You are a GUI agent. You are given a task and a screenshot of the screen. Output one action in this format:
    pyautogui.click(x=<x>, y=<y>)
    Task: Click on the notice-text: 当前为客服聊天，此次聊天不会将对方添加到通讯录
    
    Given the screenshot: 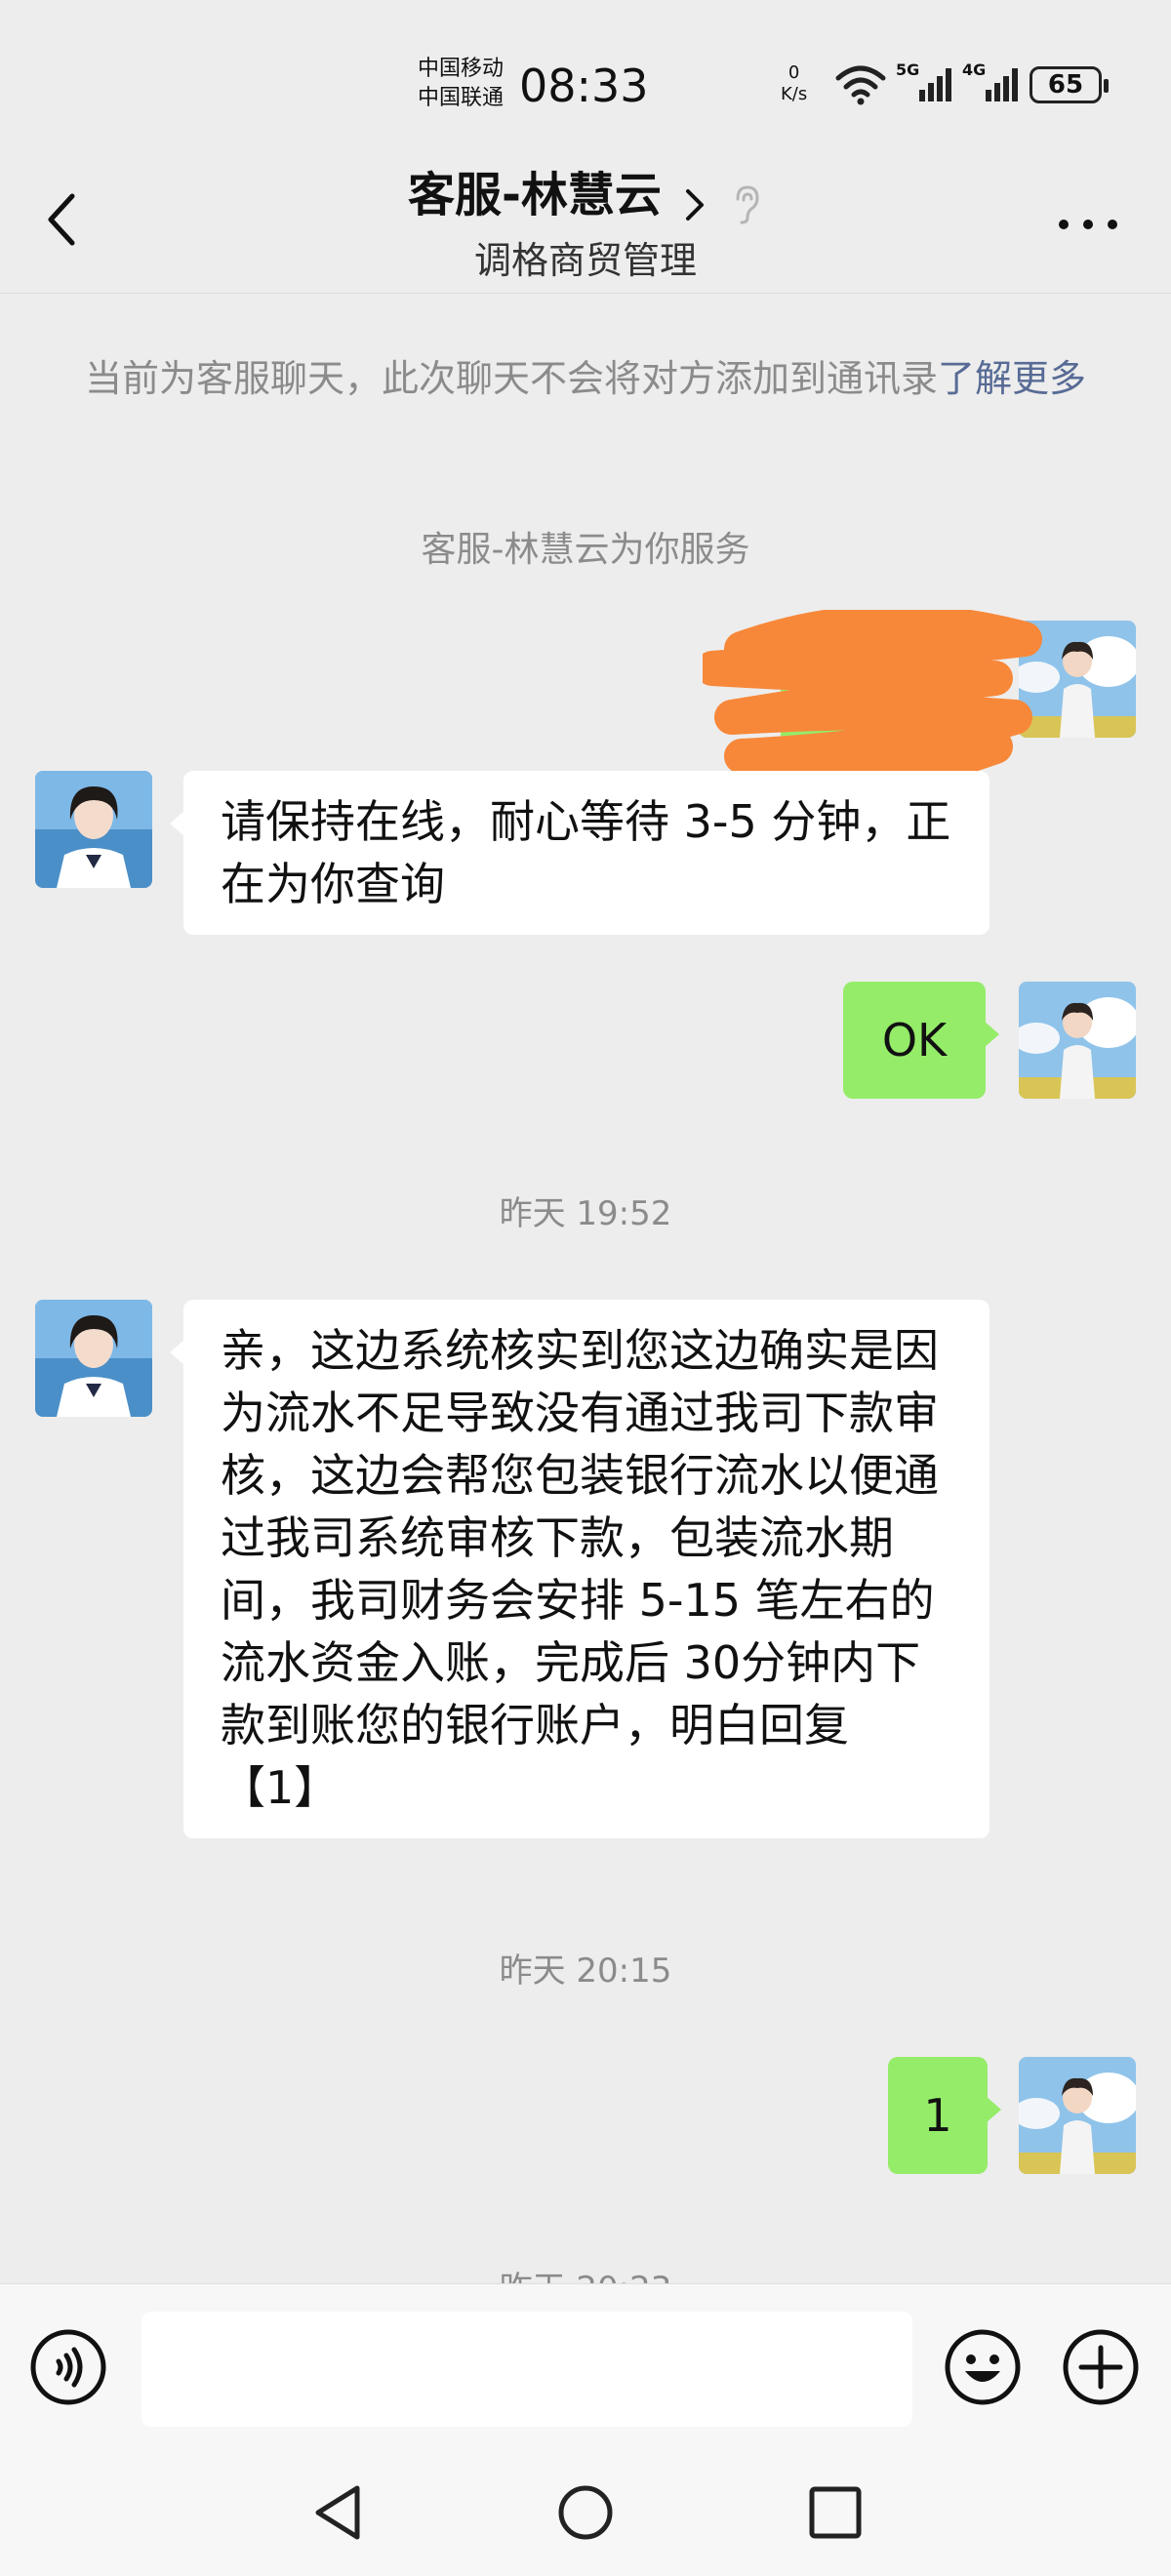 What is the action you would take?
    pyautogui.click(x=511, y=378)
    